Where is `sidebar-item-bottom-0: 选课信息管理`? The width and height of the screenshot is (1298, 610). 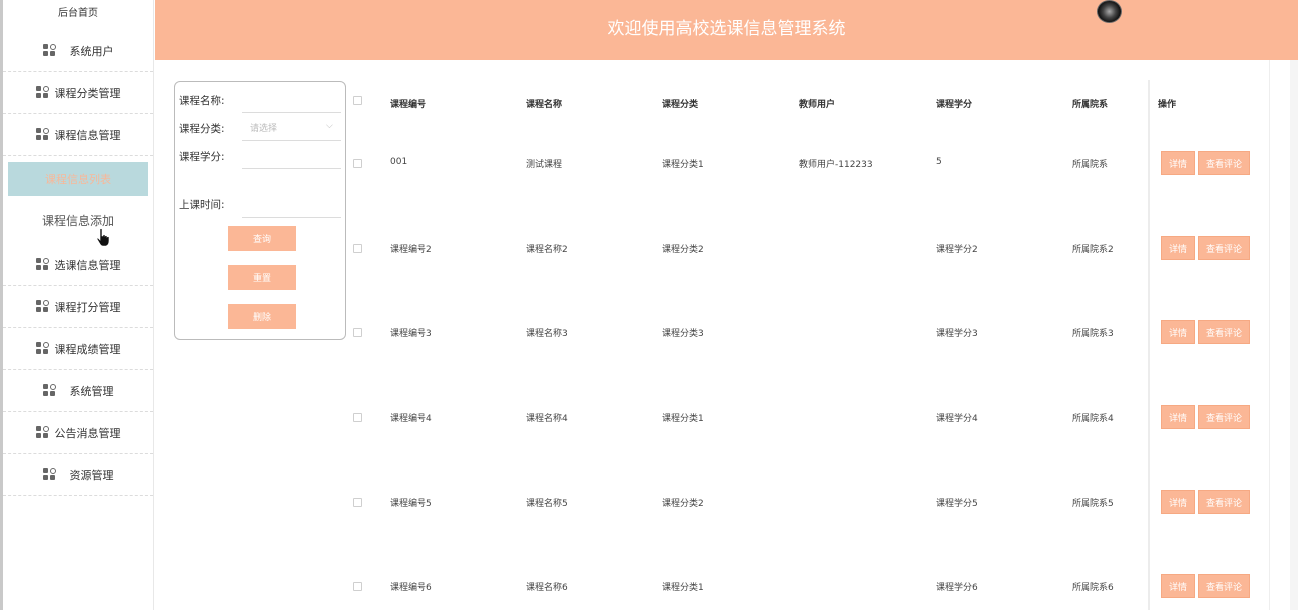 sidebar-item-bottom-0: 选课信息管理 is located at coordinates (78, 265).